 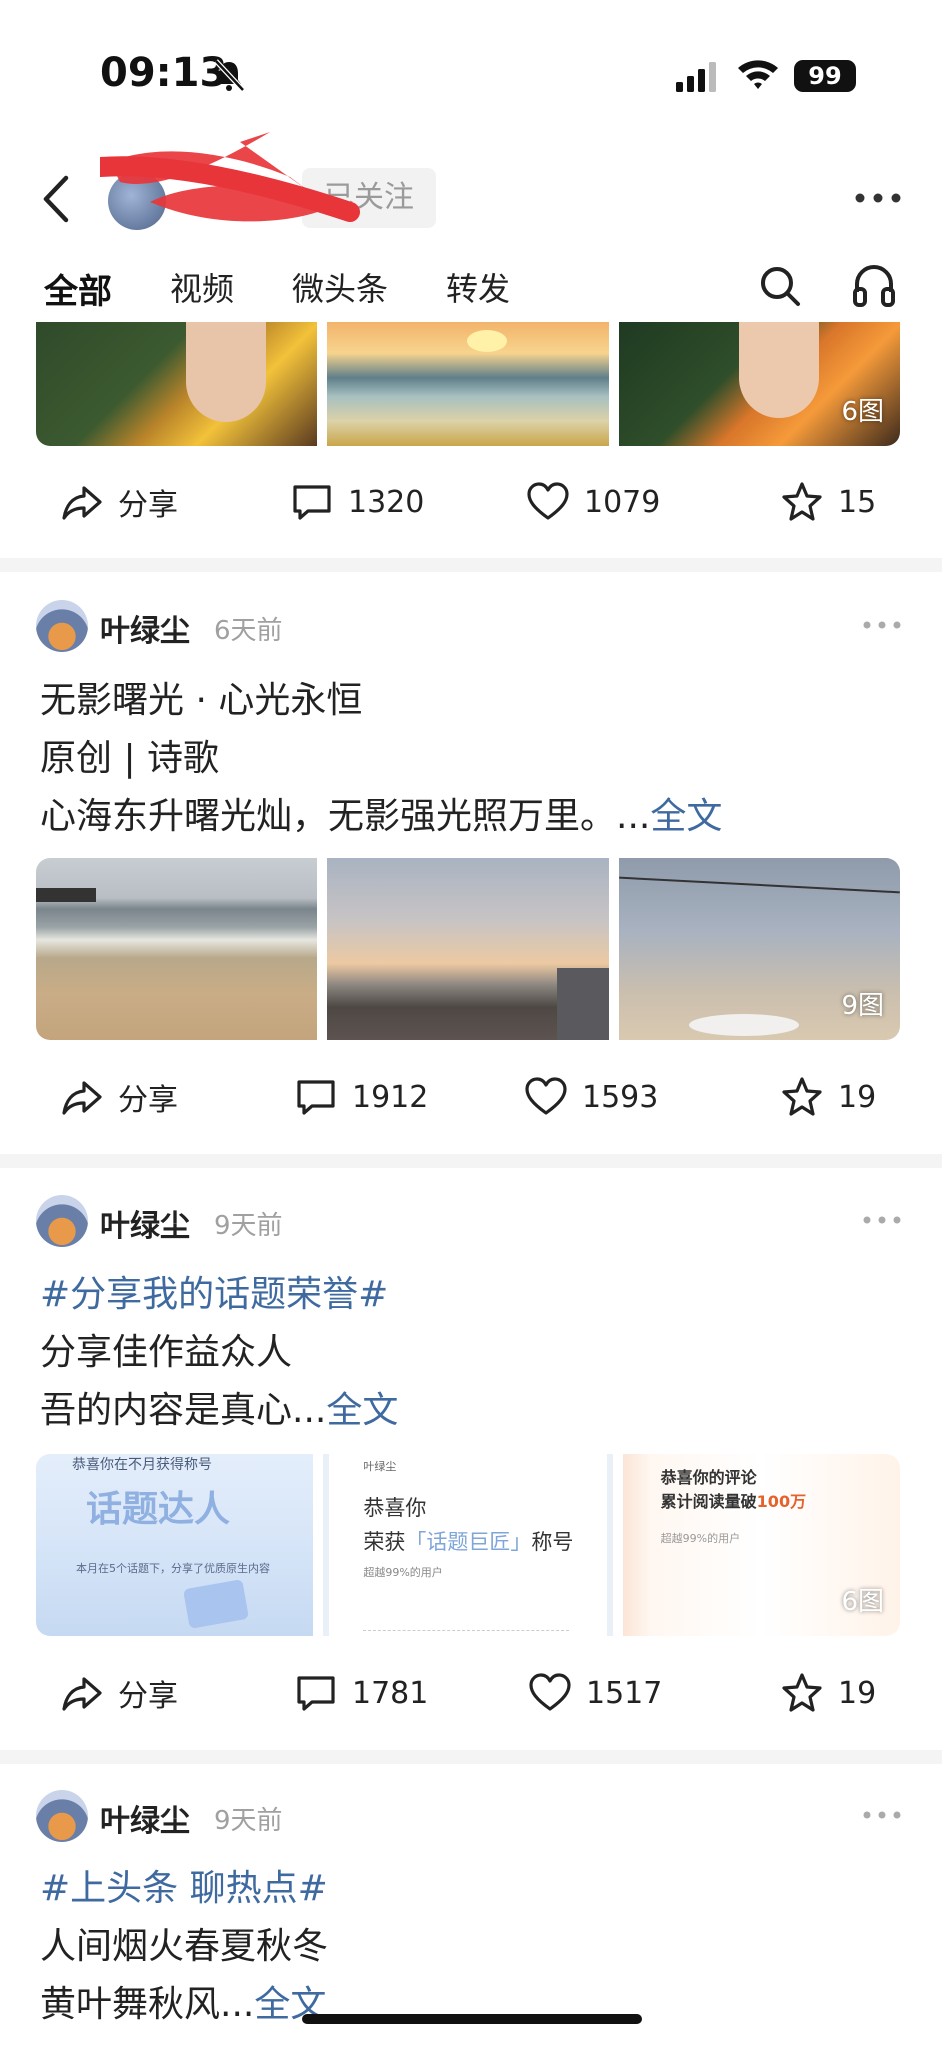 I want to click on content-tabs: 全部 视频 微头条 转发, so click(x=471, y=288).